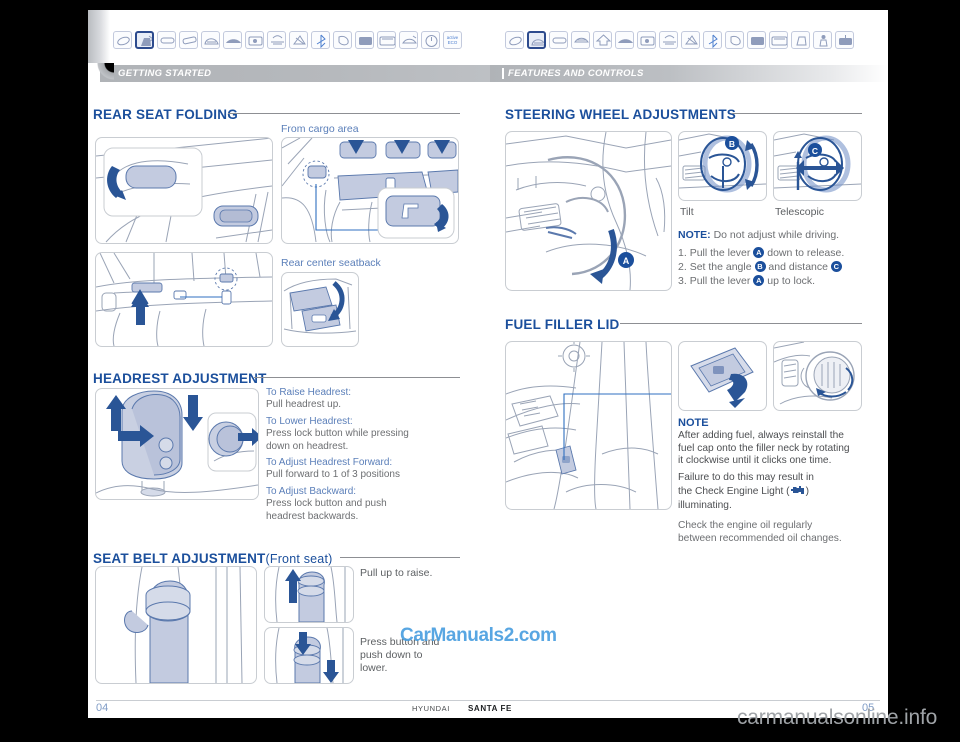  Describe the element at coordinates (679, 40) in the screenshot. I see `right-page-icon-row` at that location.